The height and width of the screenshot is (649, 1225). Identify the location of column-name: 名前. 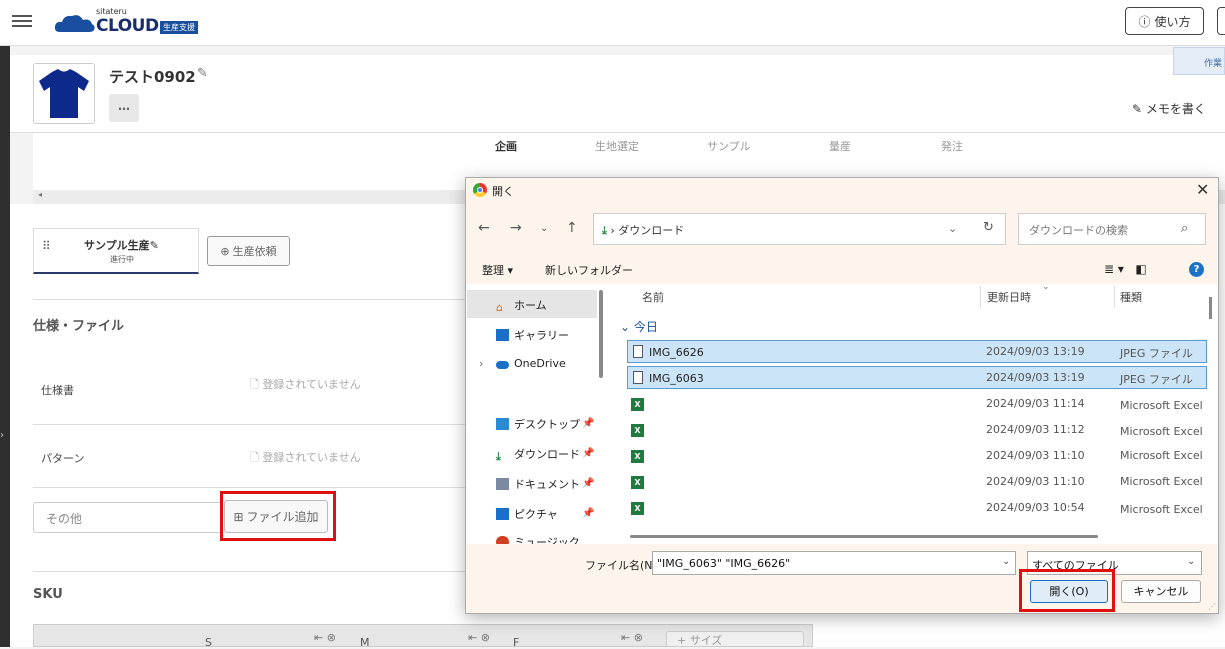
(653, 297).